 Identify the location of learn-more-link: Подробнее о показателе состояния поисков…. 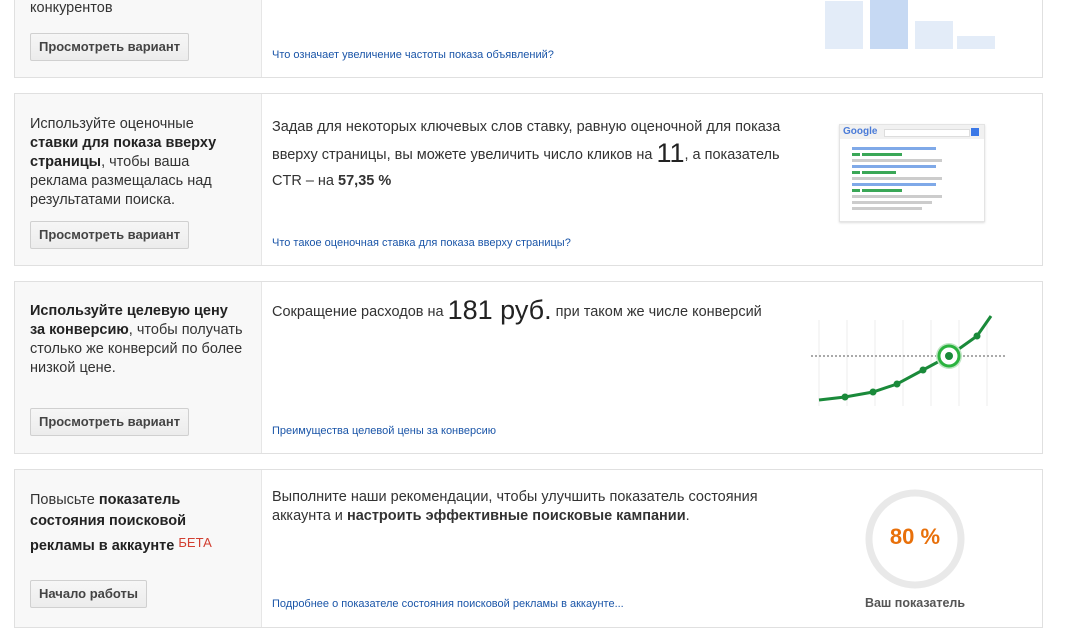
(448, 604).